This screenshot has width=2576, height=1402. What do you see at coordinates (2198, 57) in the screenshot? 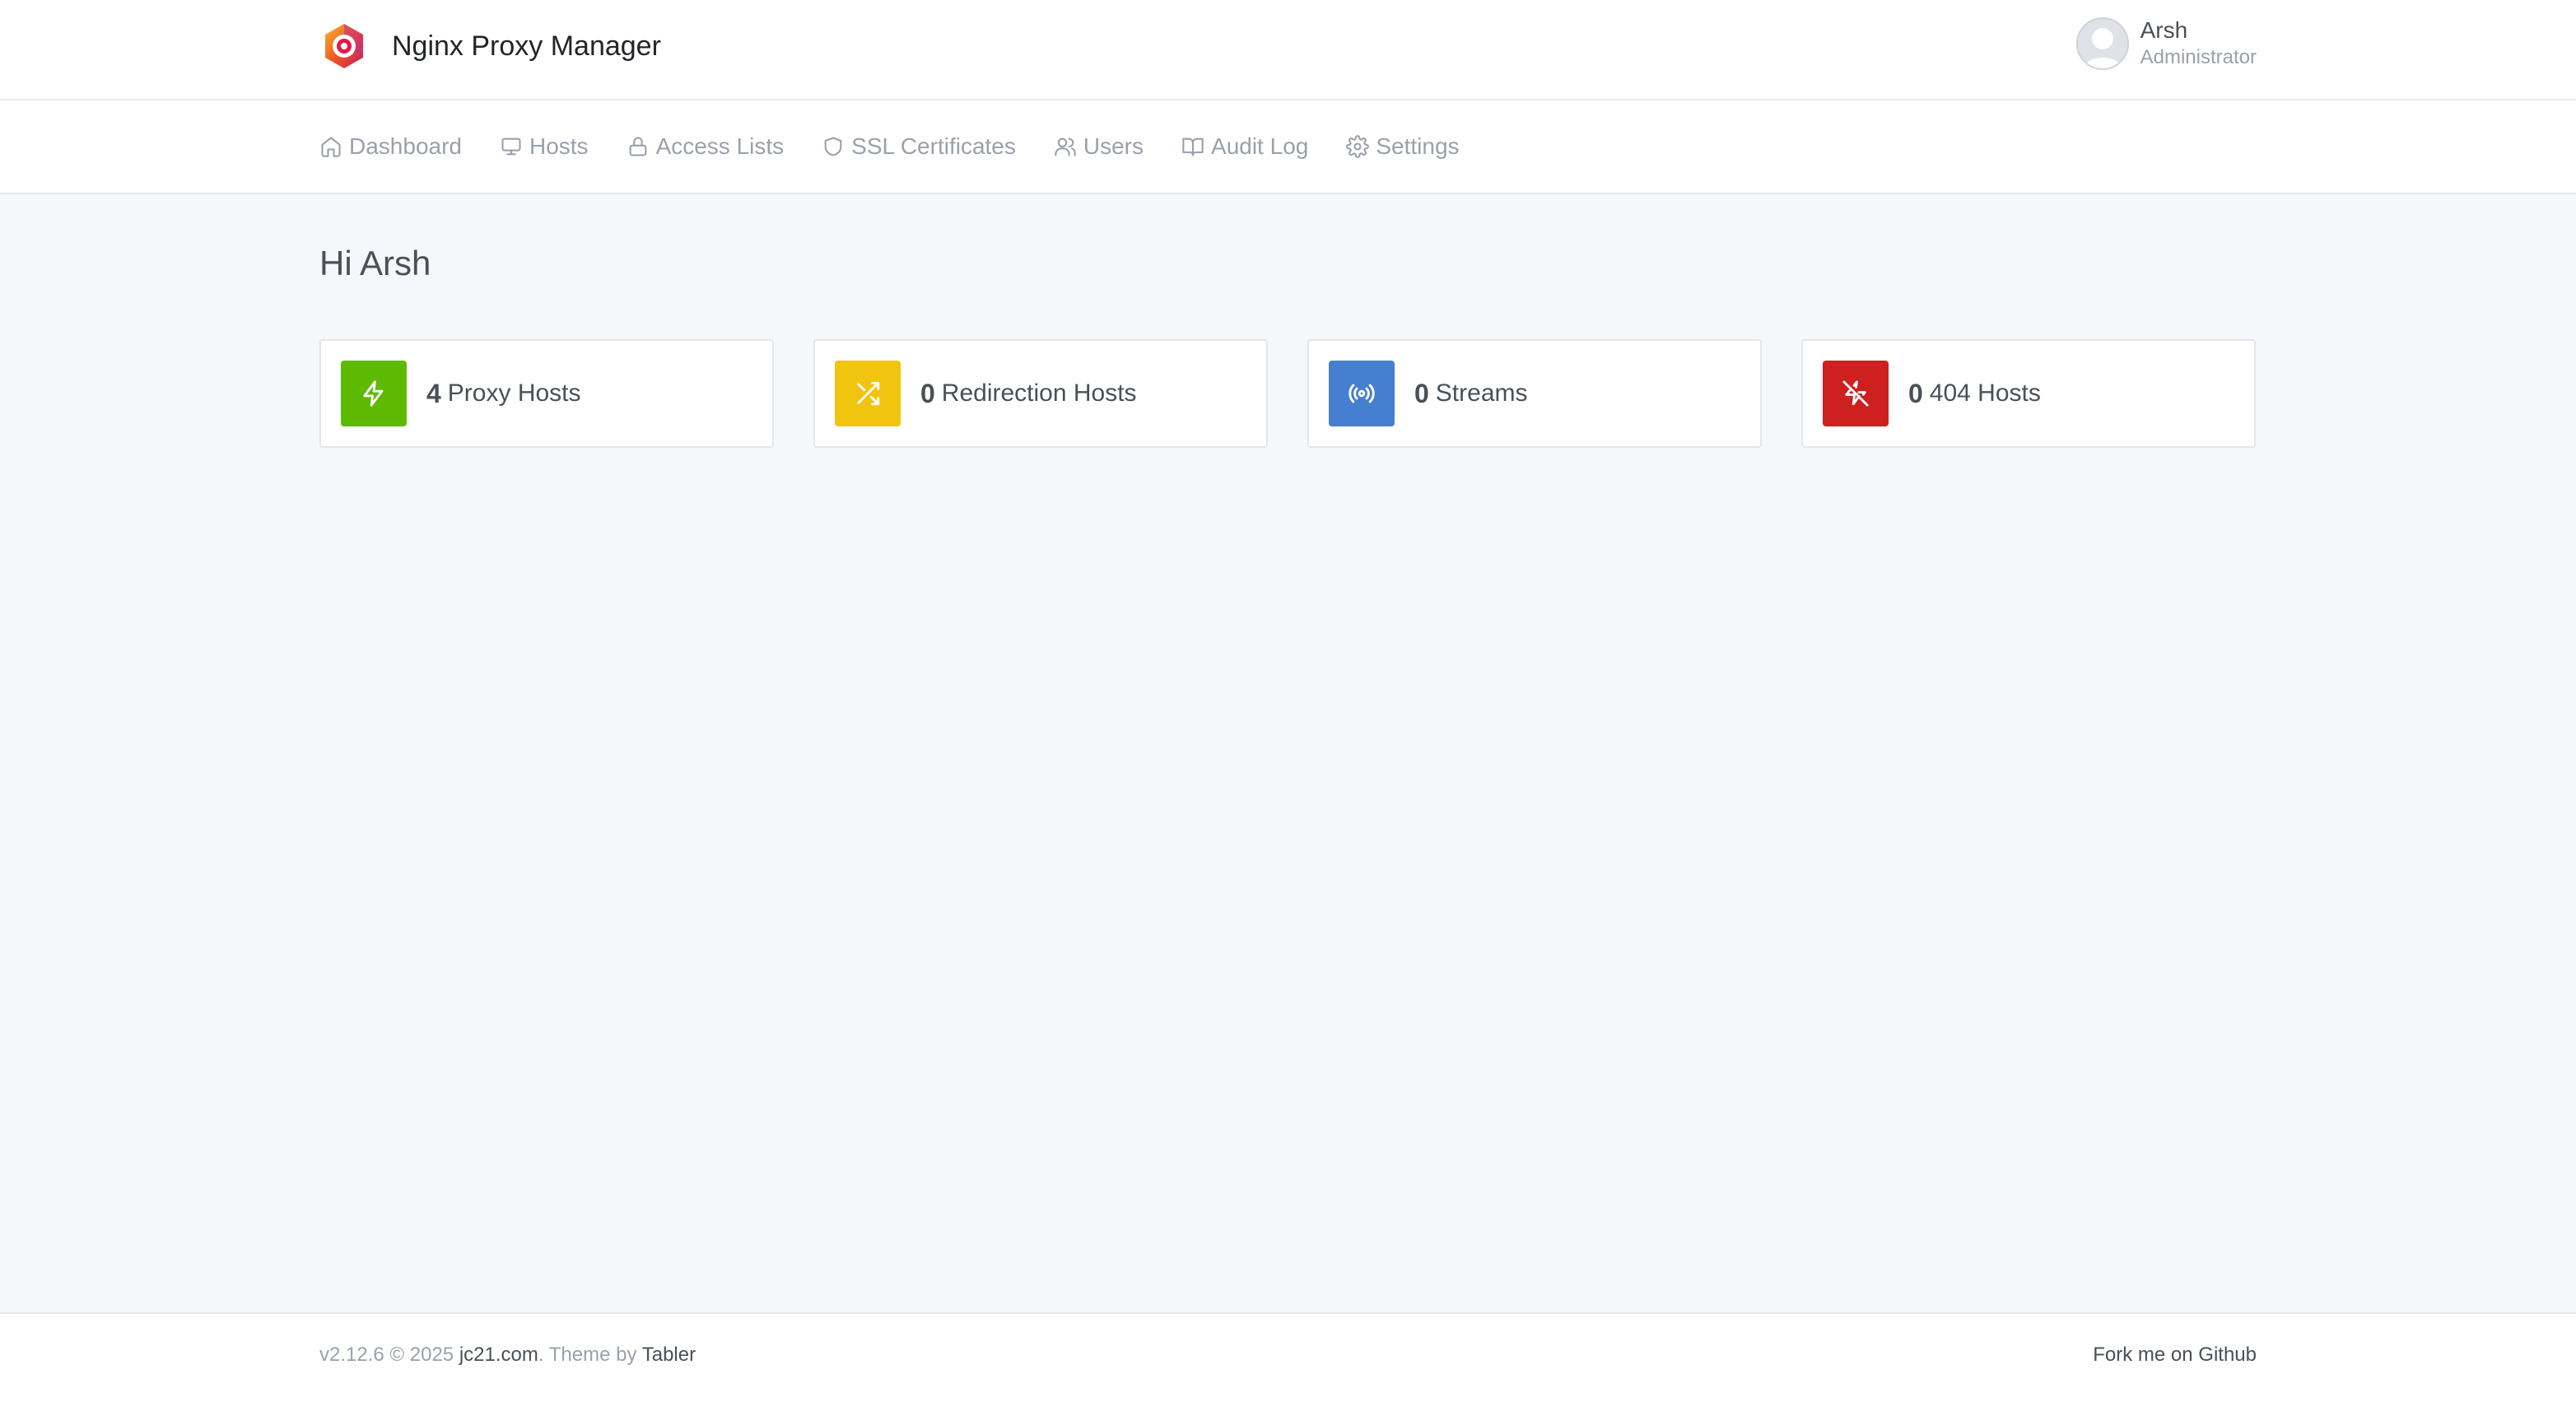
I see `user-role: Administrator` at bounding box center [2198, 57].